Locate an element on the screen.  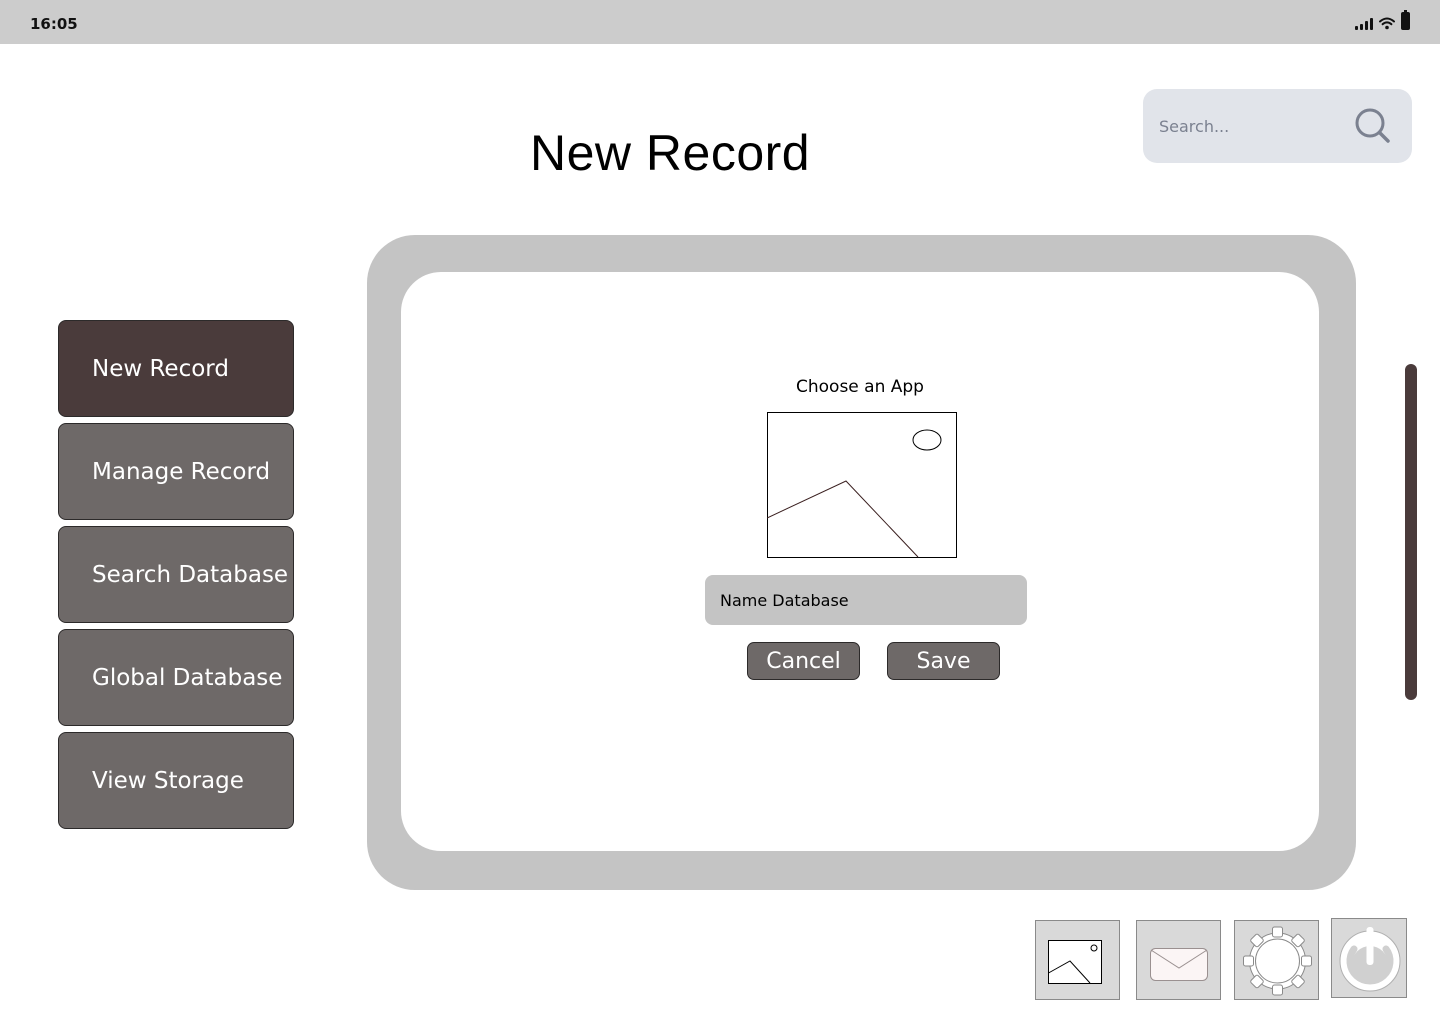
settings-button is located at coordinates (1276, 960).